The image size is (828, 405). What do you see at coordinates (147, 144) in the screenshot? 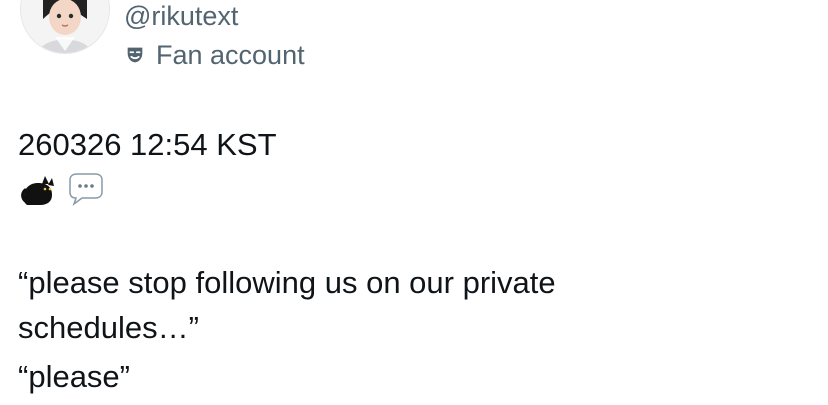
I see `post-timestamp-line: 260326 12:54 KST` at bounding box center [147, 144].